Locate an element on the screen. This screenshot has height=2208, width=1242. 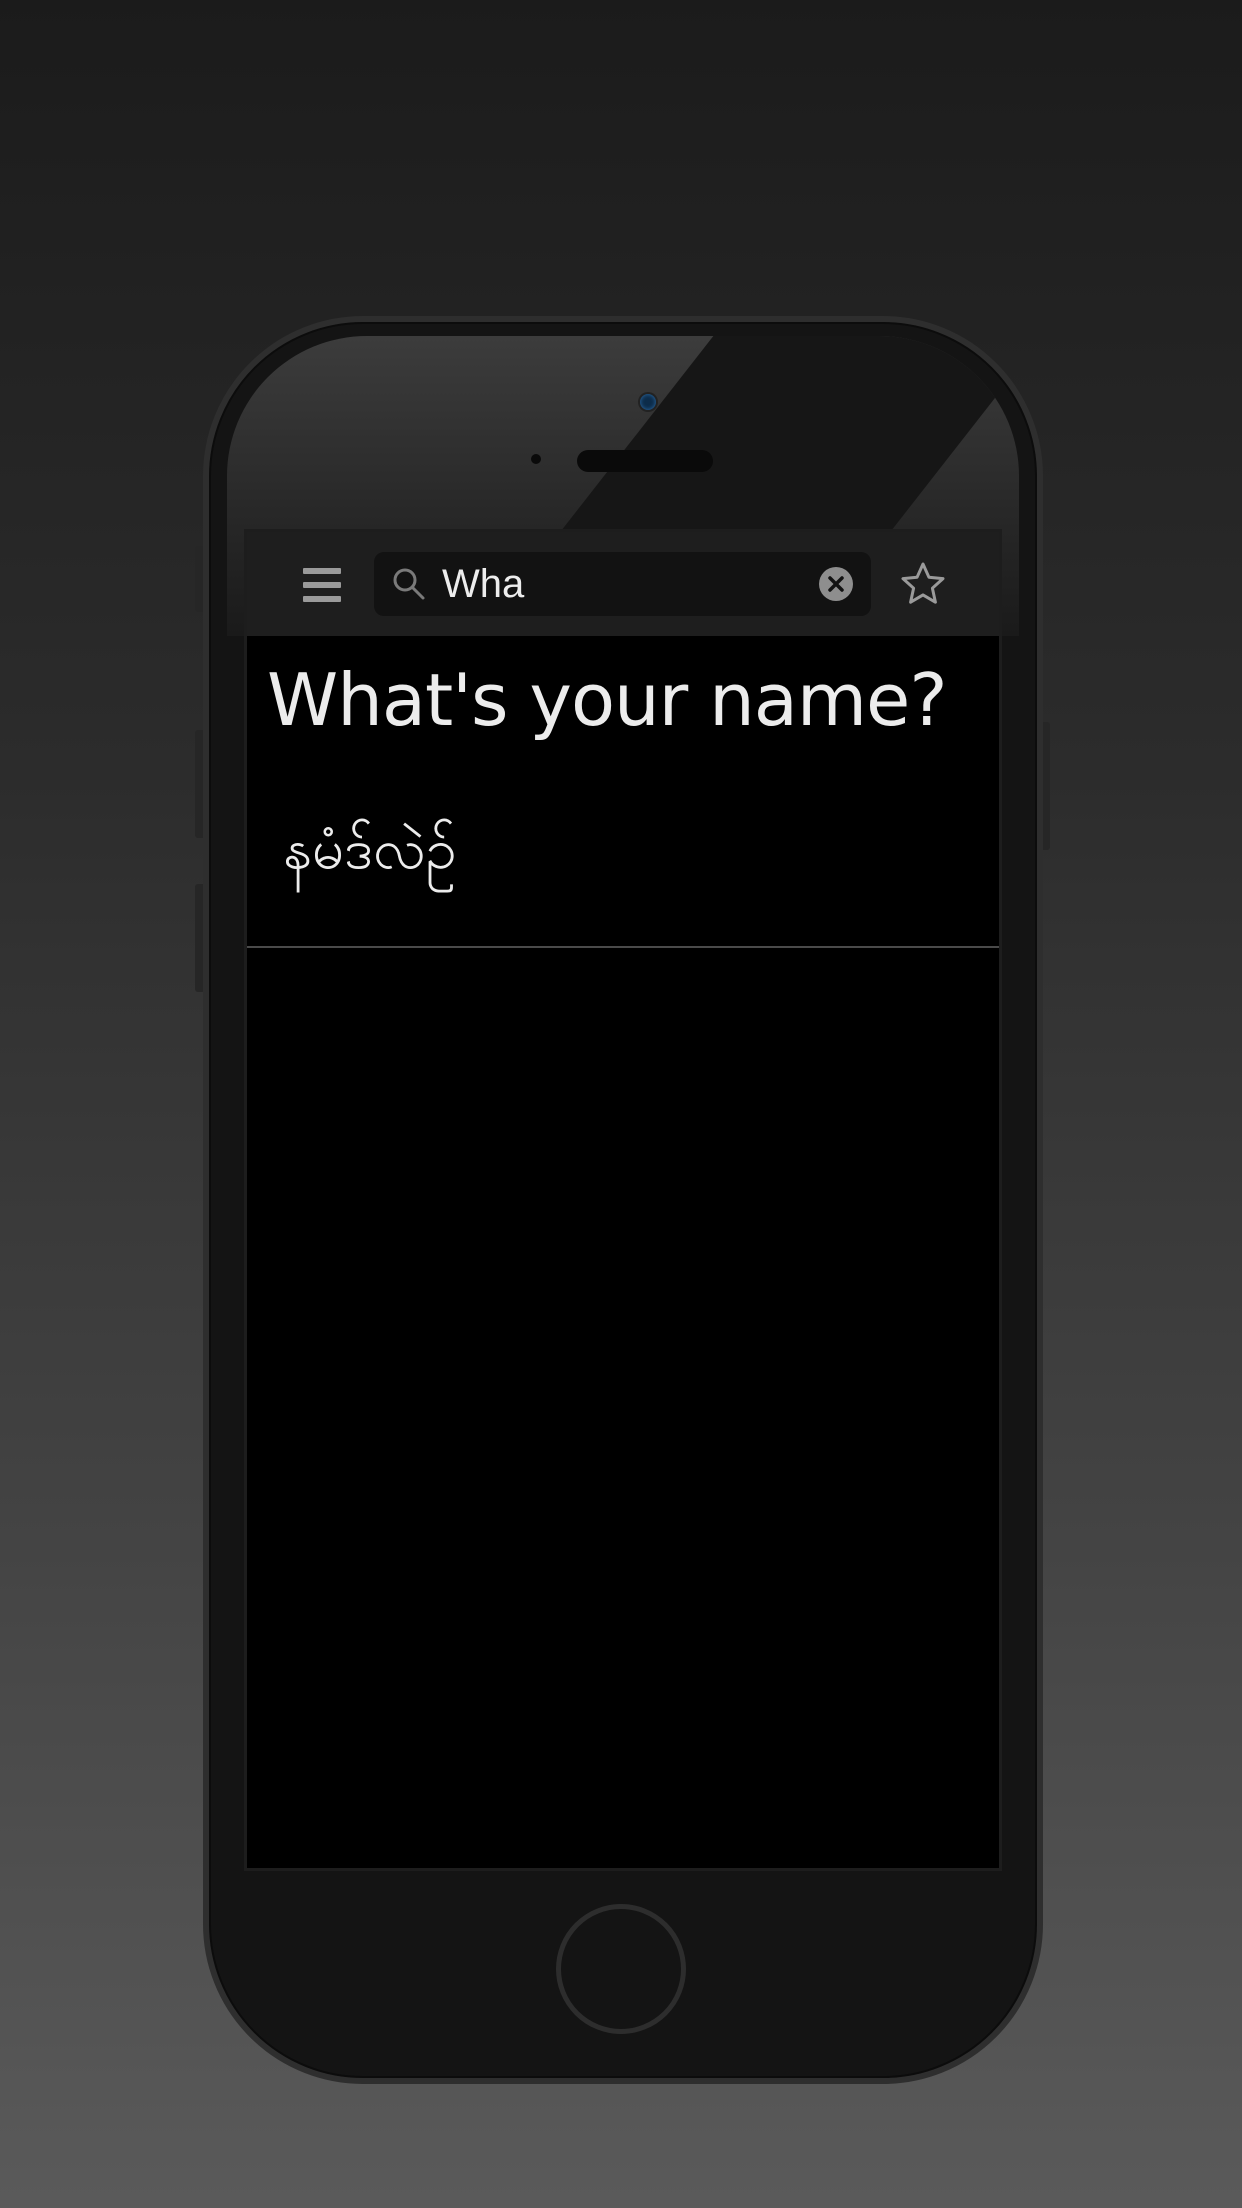
favorite-star-icon is located at coordinates (923, 584).